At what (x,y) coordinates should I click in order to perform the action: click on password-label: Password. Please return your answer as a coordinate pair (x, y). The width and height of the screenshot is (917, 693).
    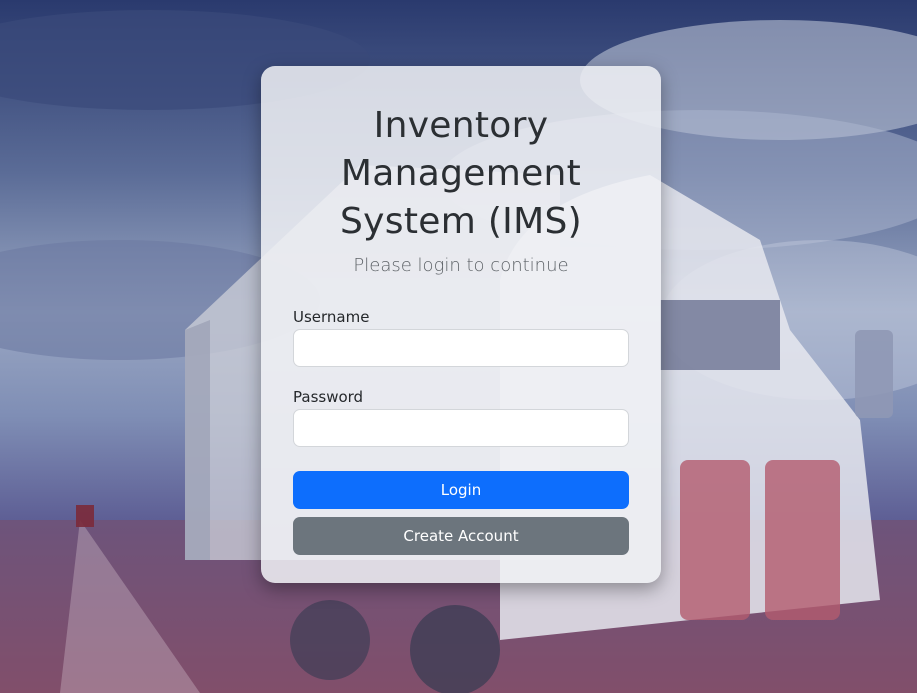
    Looking at the image, I should click on (328, 397).